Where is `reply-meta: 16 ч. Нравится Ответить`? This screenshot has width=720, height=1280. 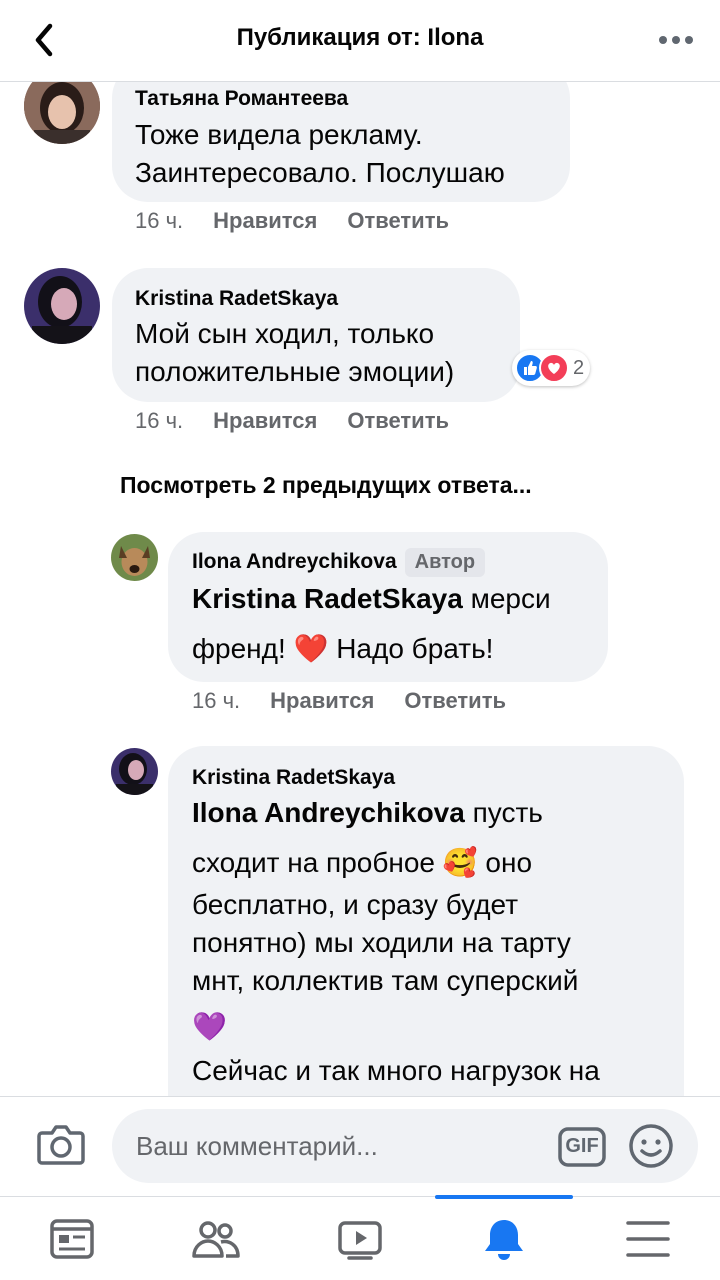
reply-meta: 16 ч. Нравится Ответить is located at coordinates (364, 701).